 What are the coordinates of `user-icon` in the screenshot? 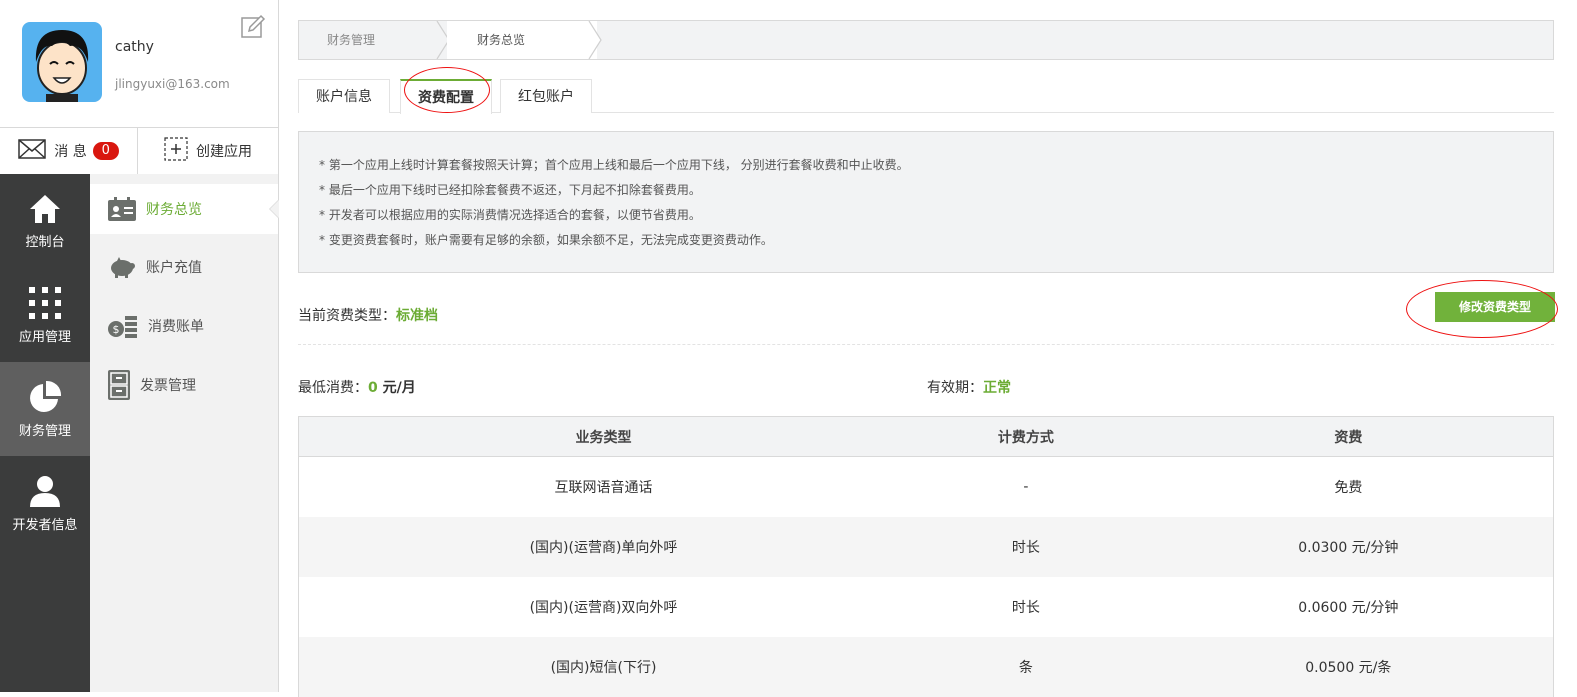 It's located at (45, 491).